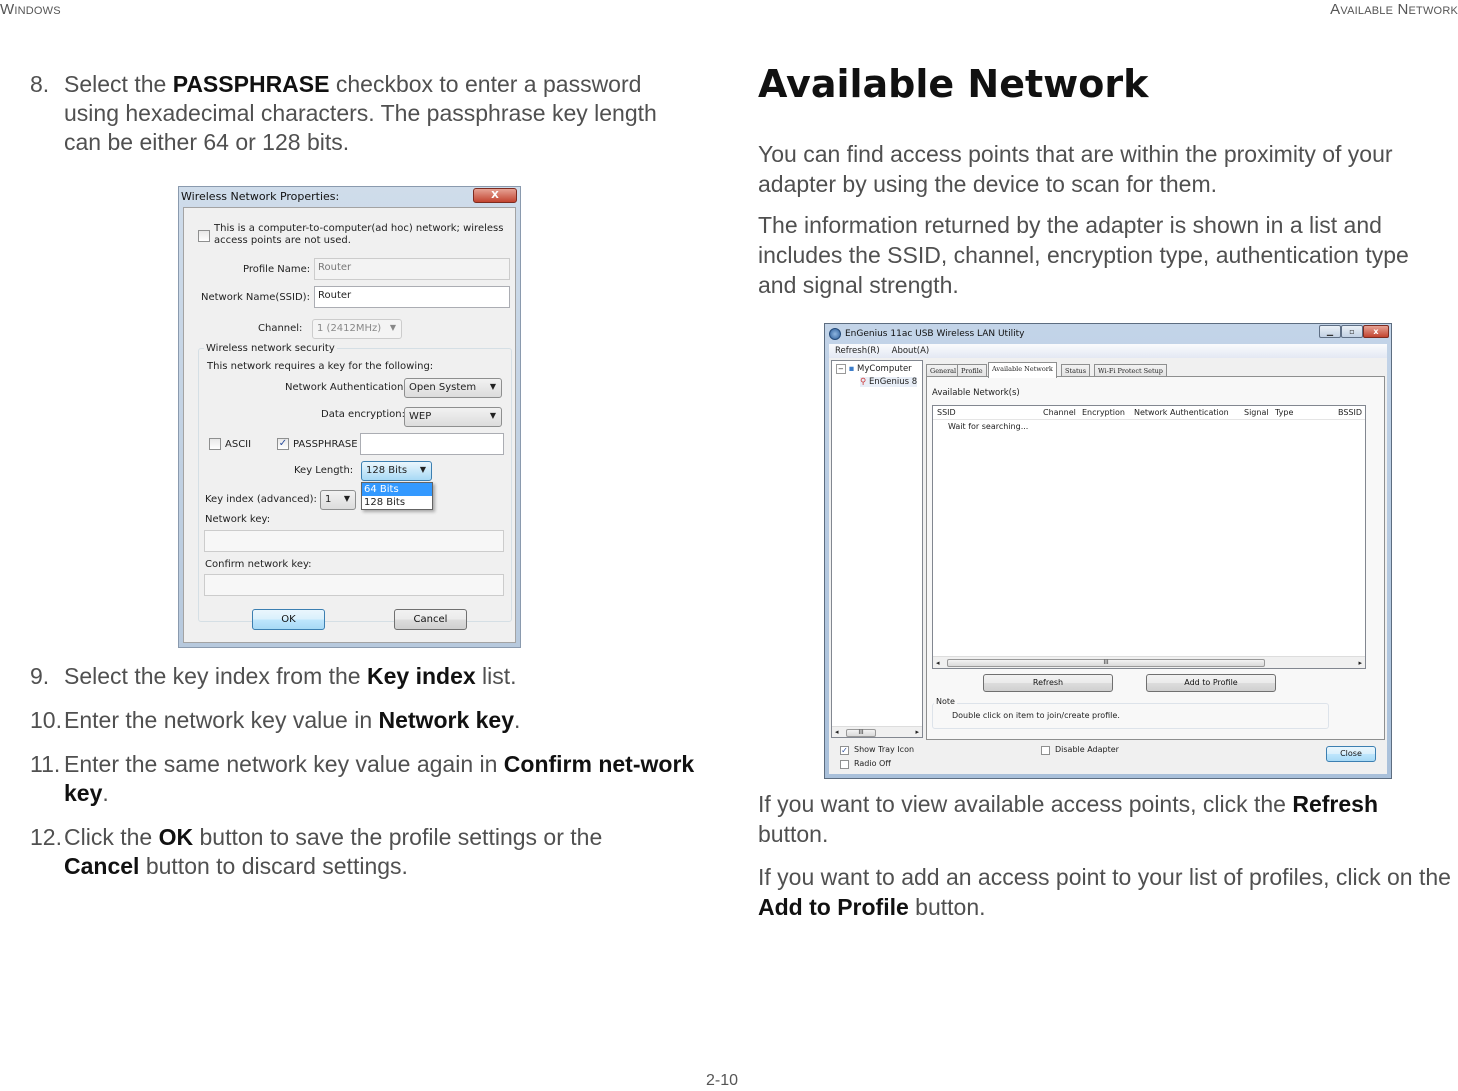  I want to click on security-group-label: Wireless network security, so click(270, 348).